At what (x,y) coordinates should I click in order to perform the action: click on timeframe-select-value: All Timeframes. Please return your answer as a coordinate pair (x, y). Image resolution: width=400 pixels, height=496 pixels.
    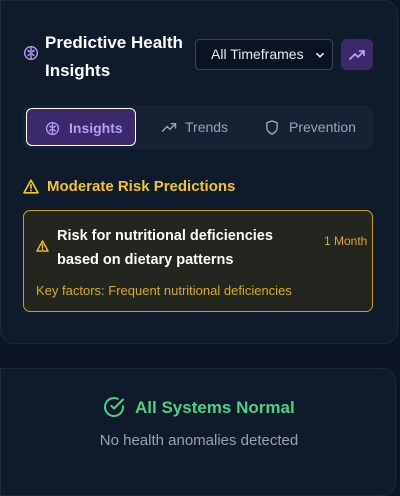
    Looking at the image, I should click on (257, 54).